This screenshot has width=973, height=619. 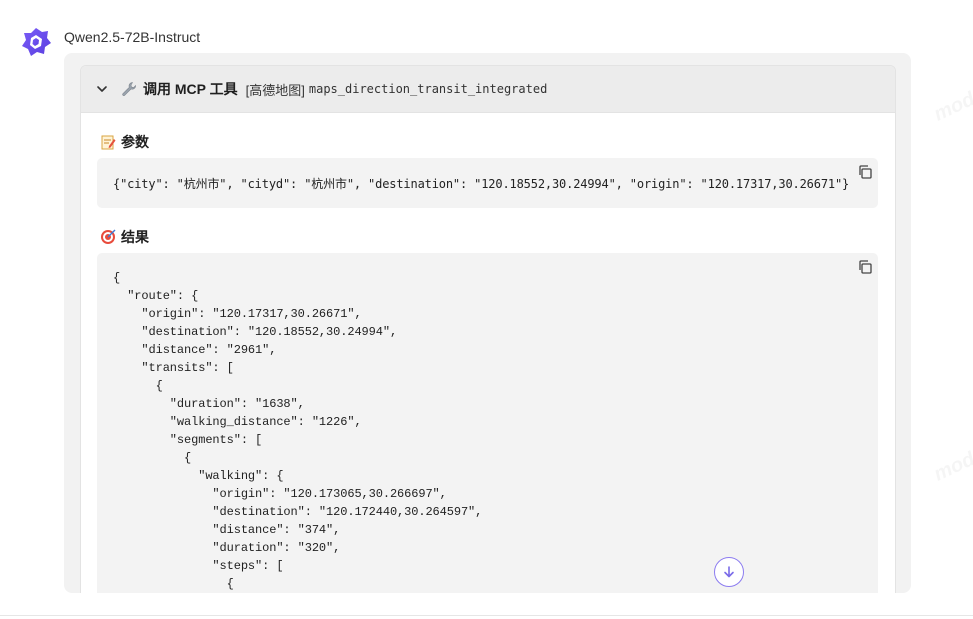 I want to click on wrench-icon, so click(x=129, y=89).